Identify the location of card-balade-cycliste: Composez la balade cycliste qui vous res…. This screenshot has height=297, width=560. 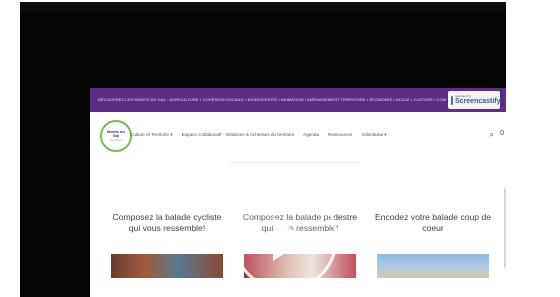
(167, 245).